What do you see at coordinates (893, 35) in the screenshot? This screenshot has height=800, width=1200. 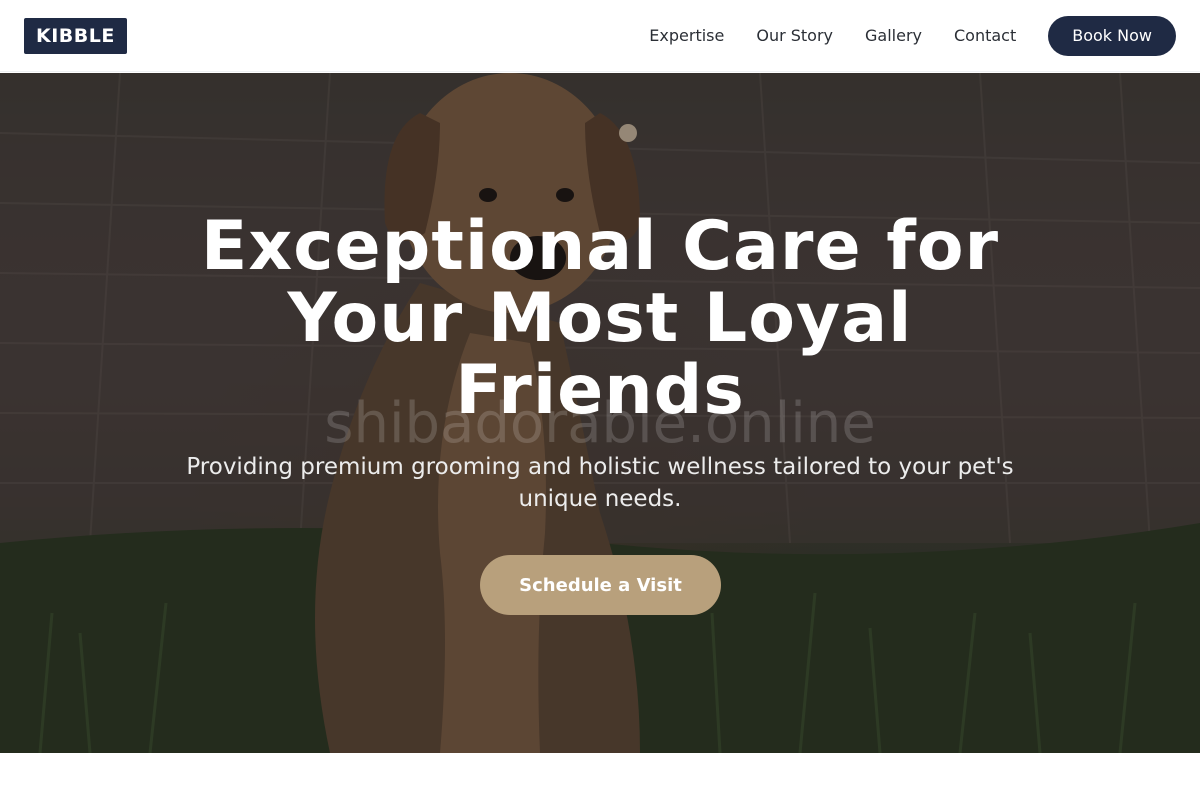 I see `nav-link-gallery: Gallery` at bounding box center [893, 35].